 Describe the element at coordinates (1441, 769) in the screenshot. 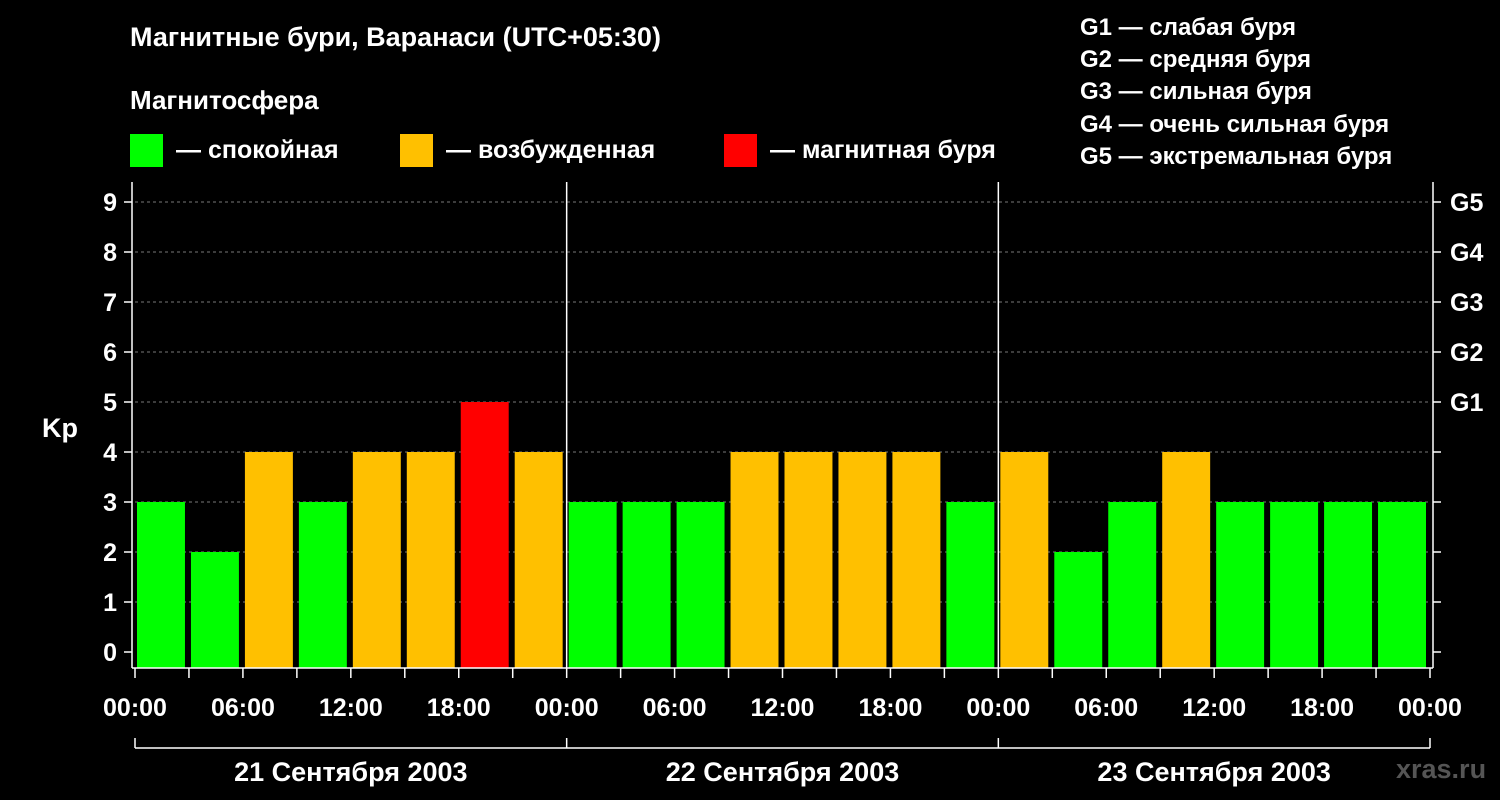

I see `watermark: xras.ru` at that location.